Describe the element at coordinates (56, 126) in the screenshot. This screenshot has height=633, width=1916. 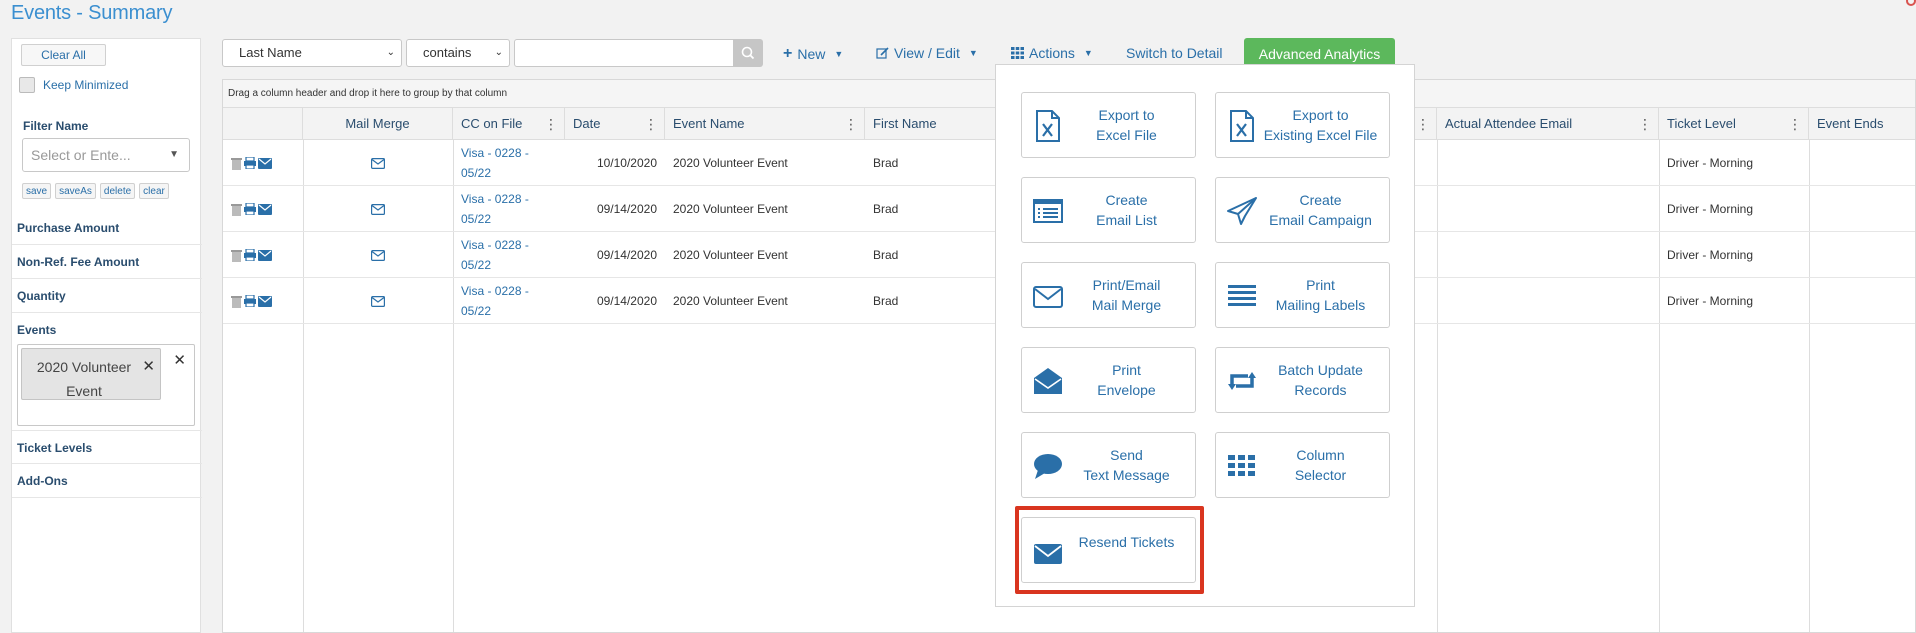
I see `filter-name-label: Filter Name` at that location.